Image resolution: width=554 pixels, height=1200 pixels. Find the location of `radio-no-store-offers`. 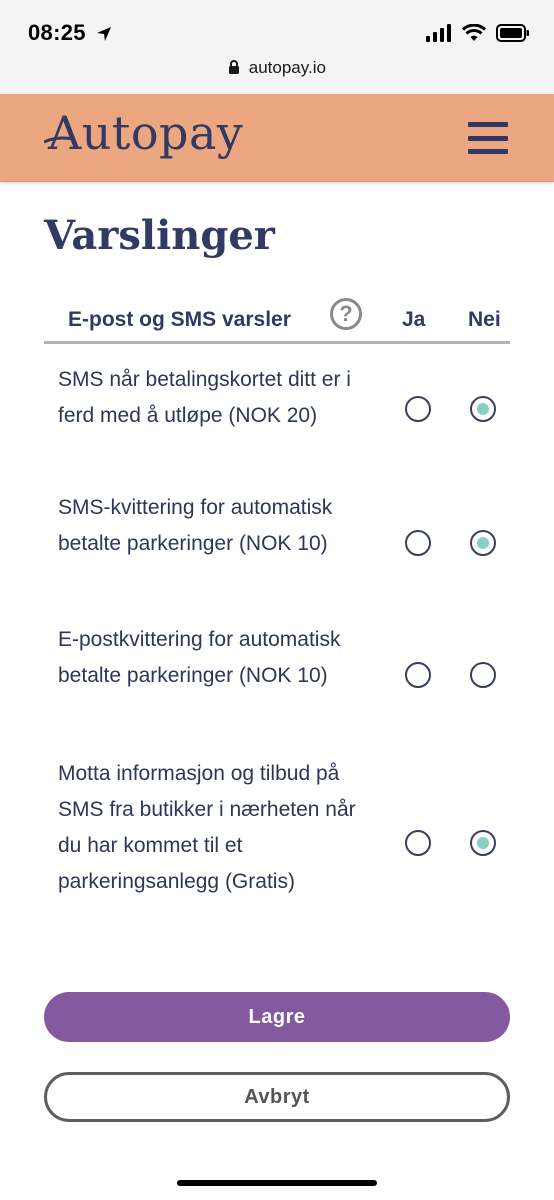

radio-no-store-offers is located at coordinates (483, 843).